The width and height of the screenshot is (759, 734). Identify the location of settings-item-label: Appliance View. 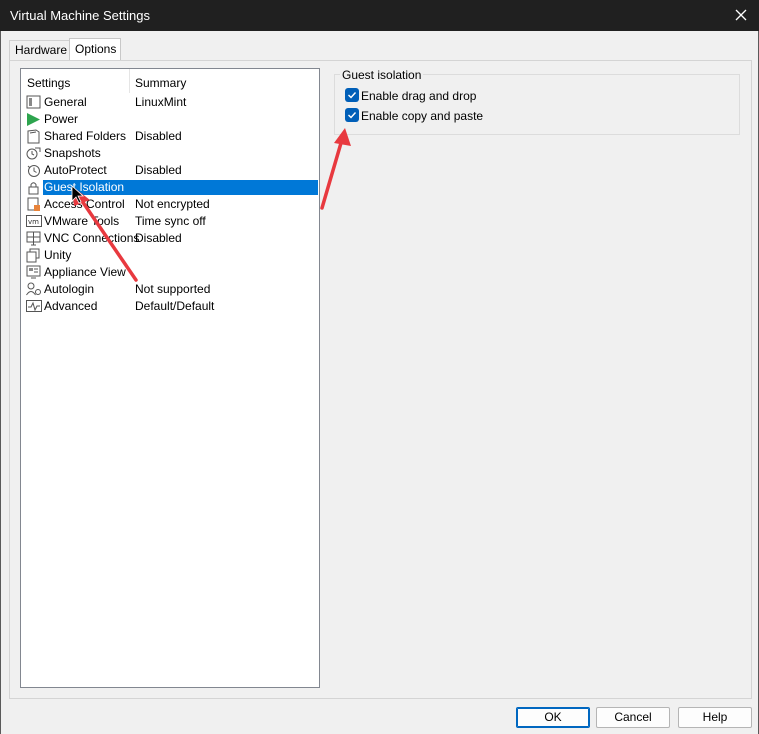
(85, 272).